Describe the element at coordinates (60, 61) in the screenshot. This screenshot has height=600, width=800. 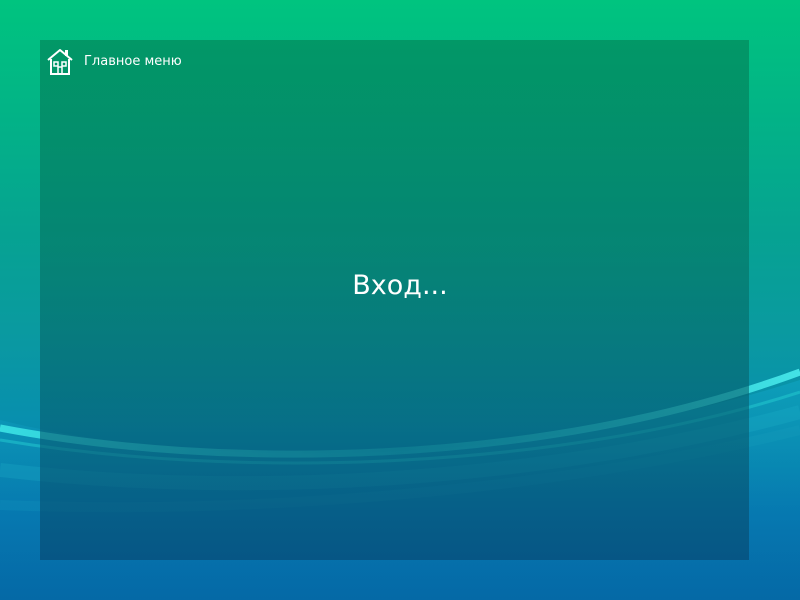
I see `home-icon` at that location.